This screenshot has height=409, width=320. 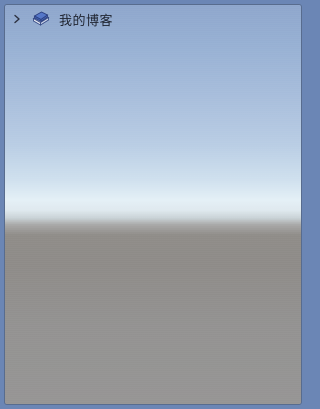 What do you see at coordinates (17, 19) in the screenshot?
I see `chevron-right-icon` at bounding box center [17, 19].